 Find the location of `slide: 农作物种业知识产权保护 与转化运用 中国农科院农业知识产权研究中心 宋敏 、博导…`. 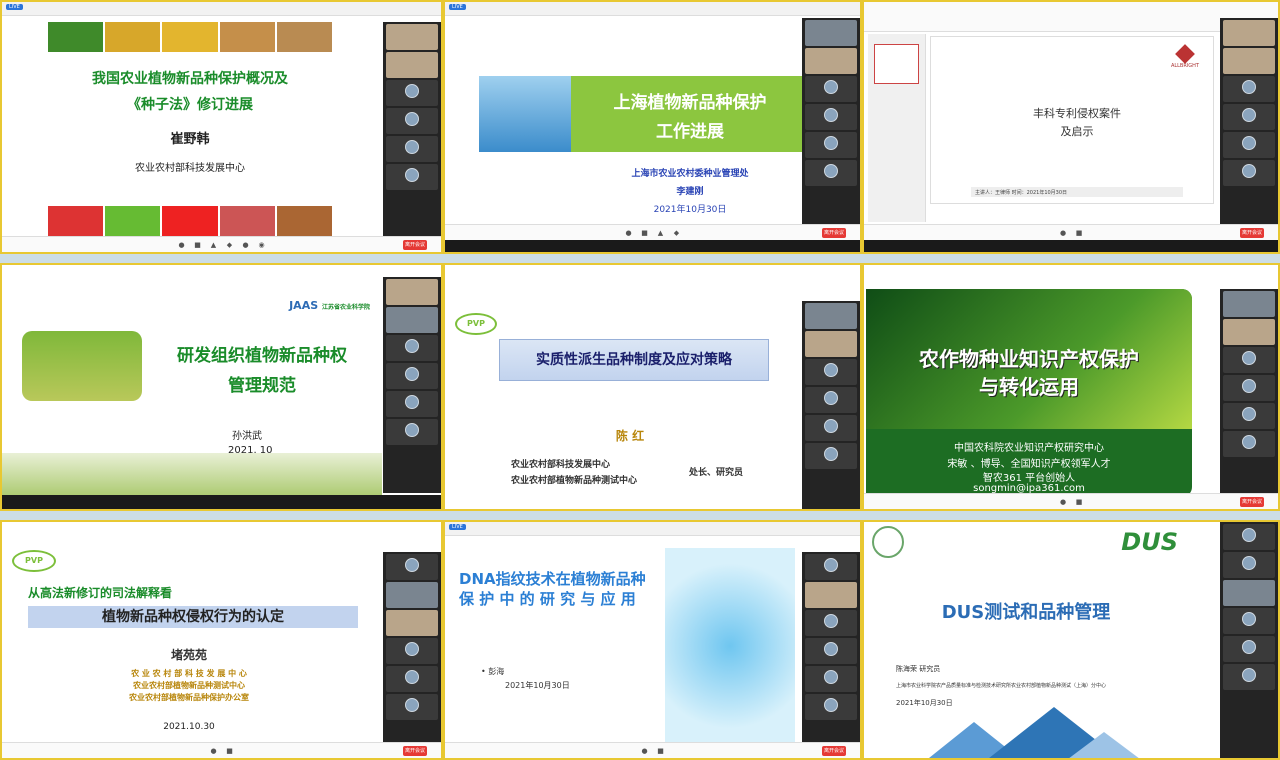

slide: 农作物种业知识产权保护 与转化运用 中国农科院农业知识产权研究中心 宋敏 、博导… is located at coordinates (1029, 393).